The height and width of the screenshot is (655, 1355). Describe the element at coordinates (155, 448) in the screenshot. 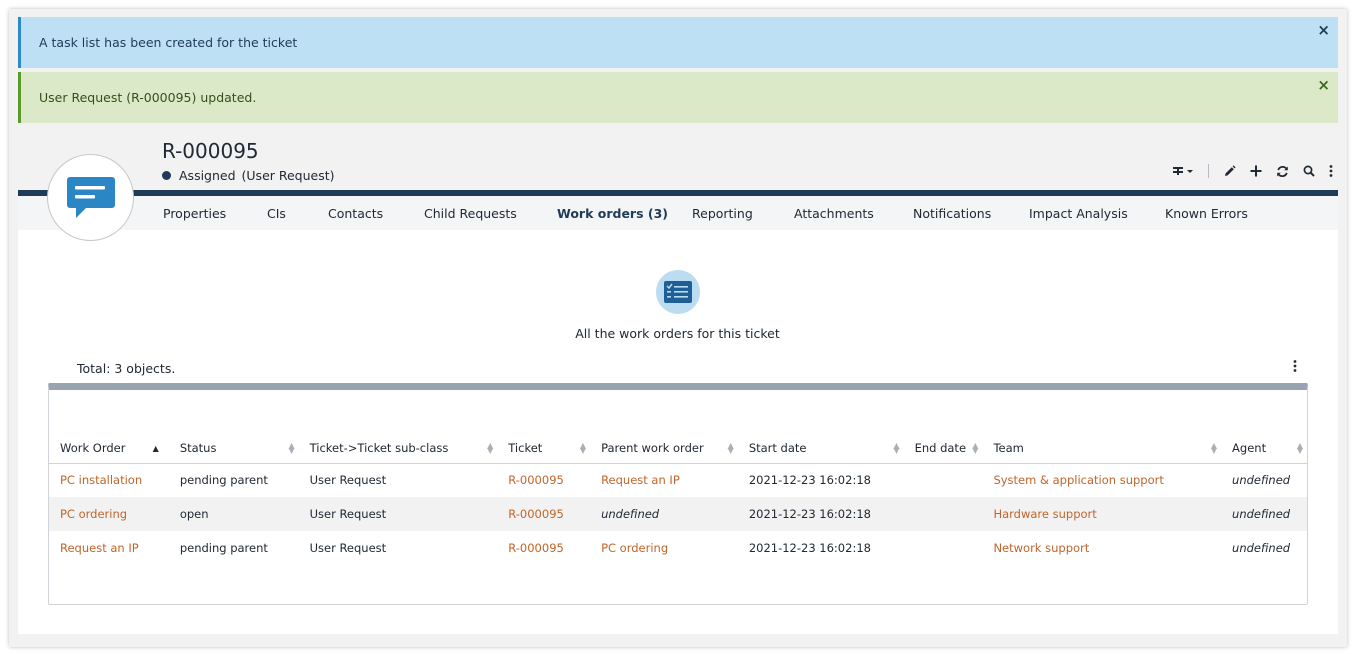

I see `sort-asc-icon: ▲` at that location.